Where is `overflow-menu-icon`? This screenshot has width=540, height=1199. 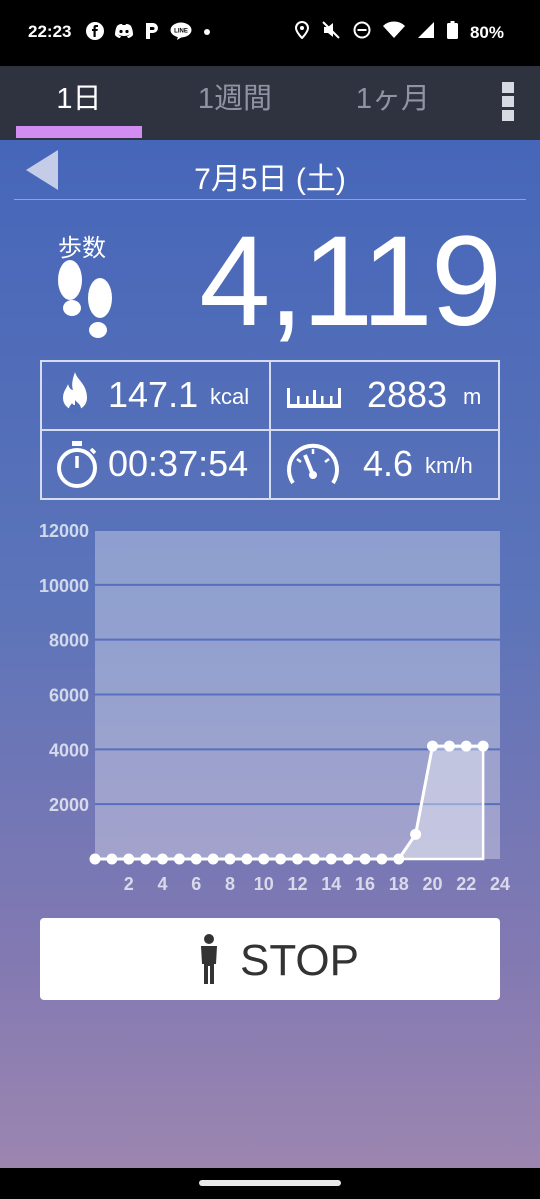 overflow-menu-icon is located at coordinates (508, 102).